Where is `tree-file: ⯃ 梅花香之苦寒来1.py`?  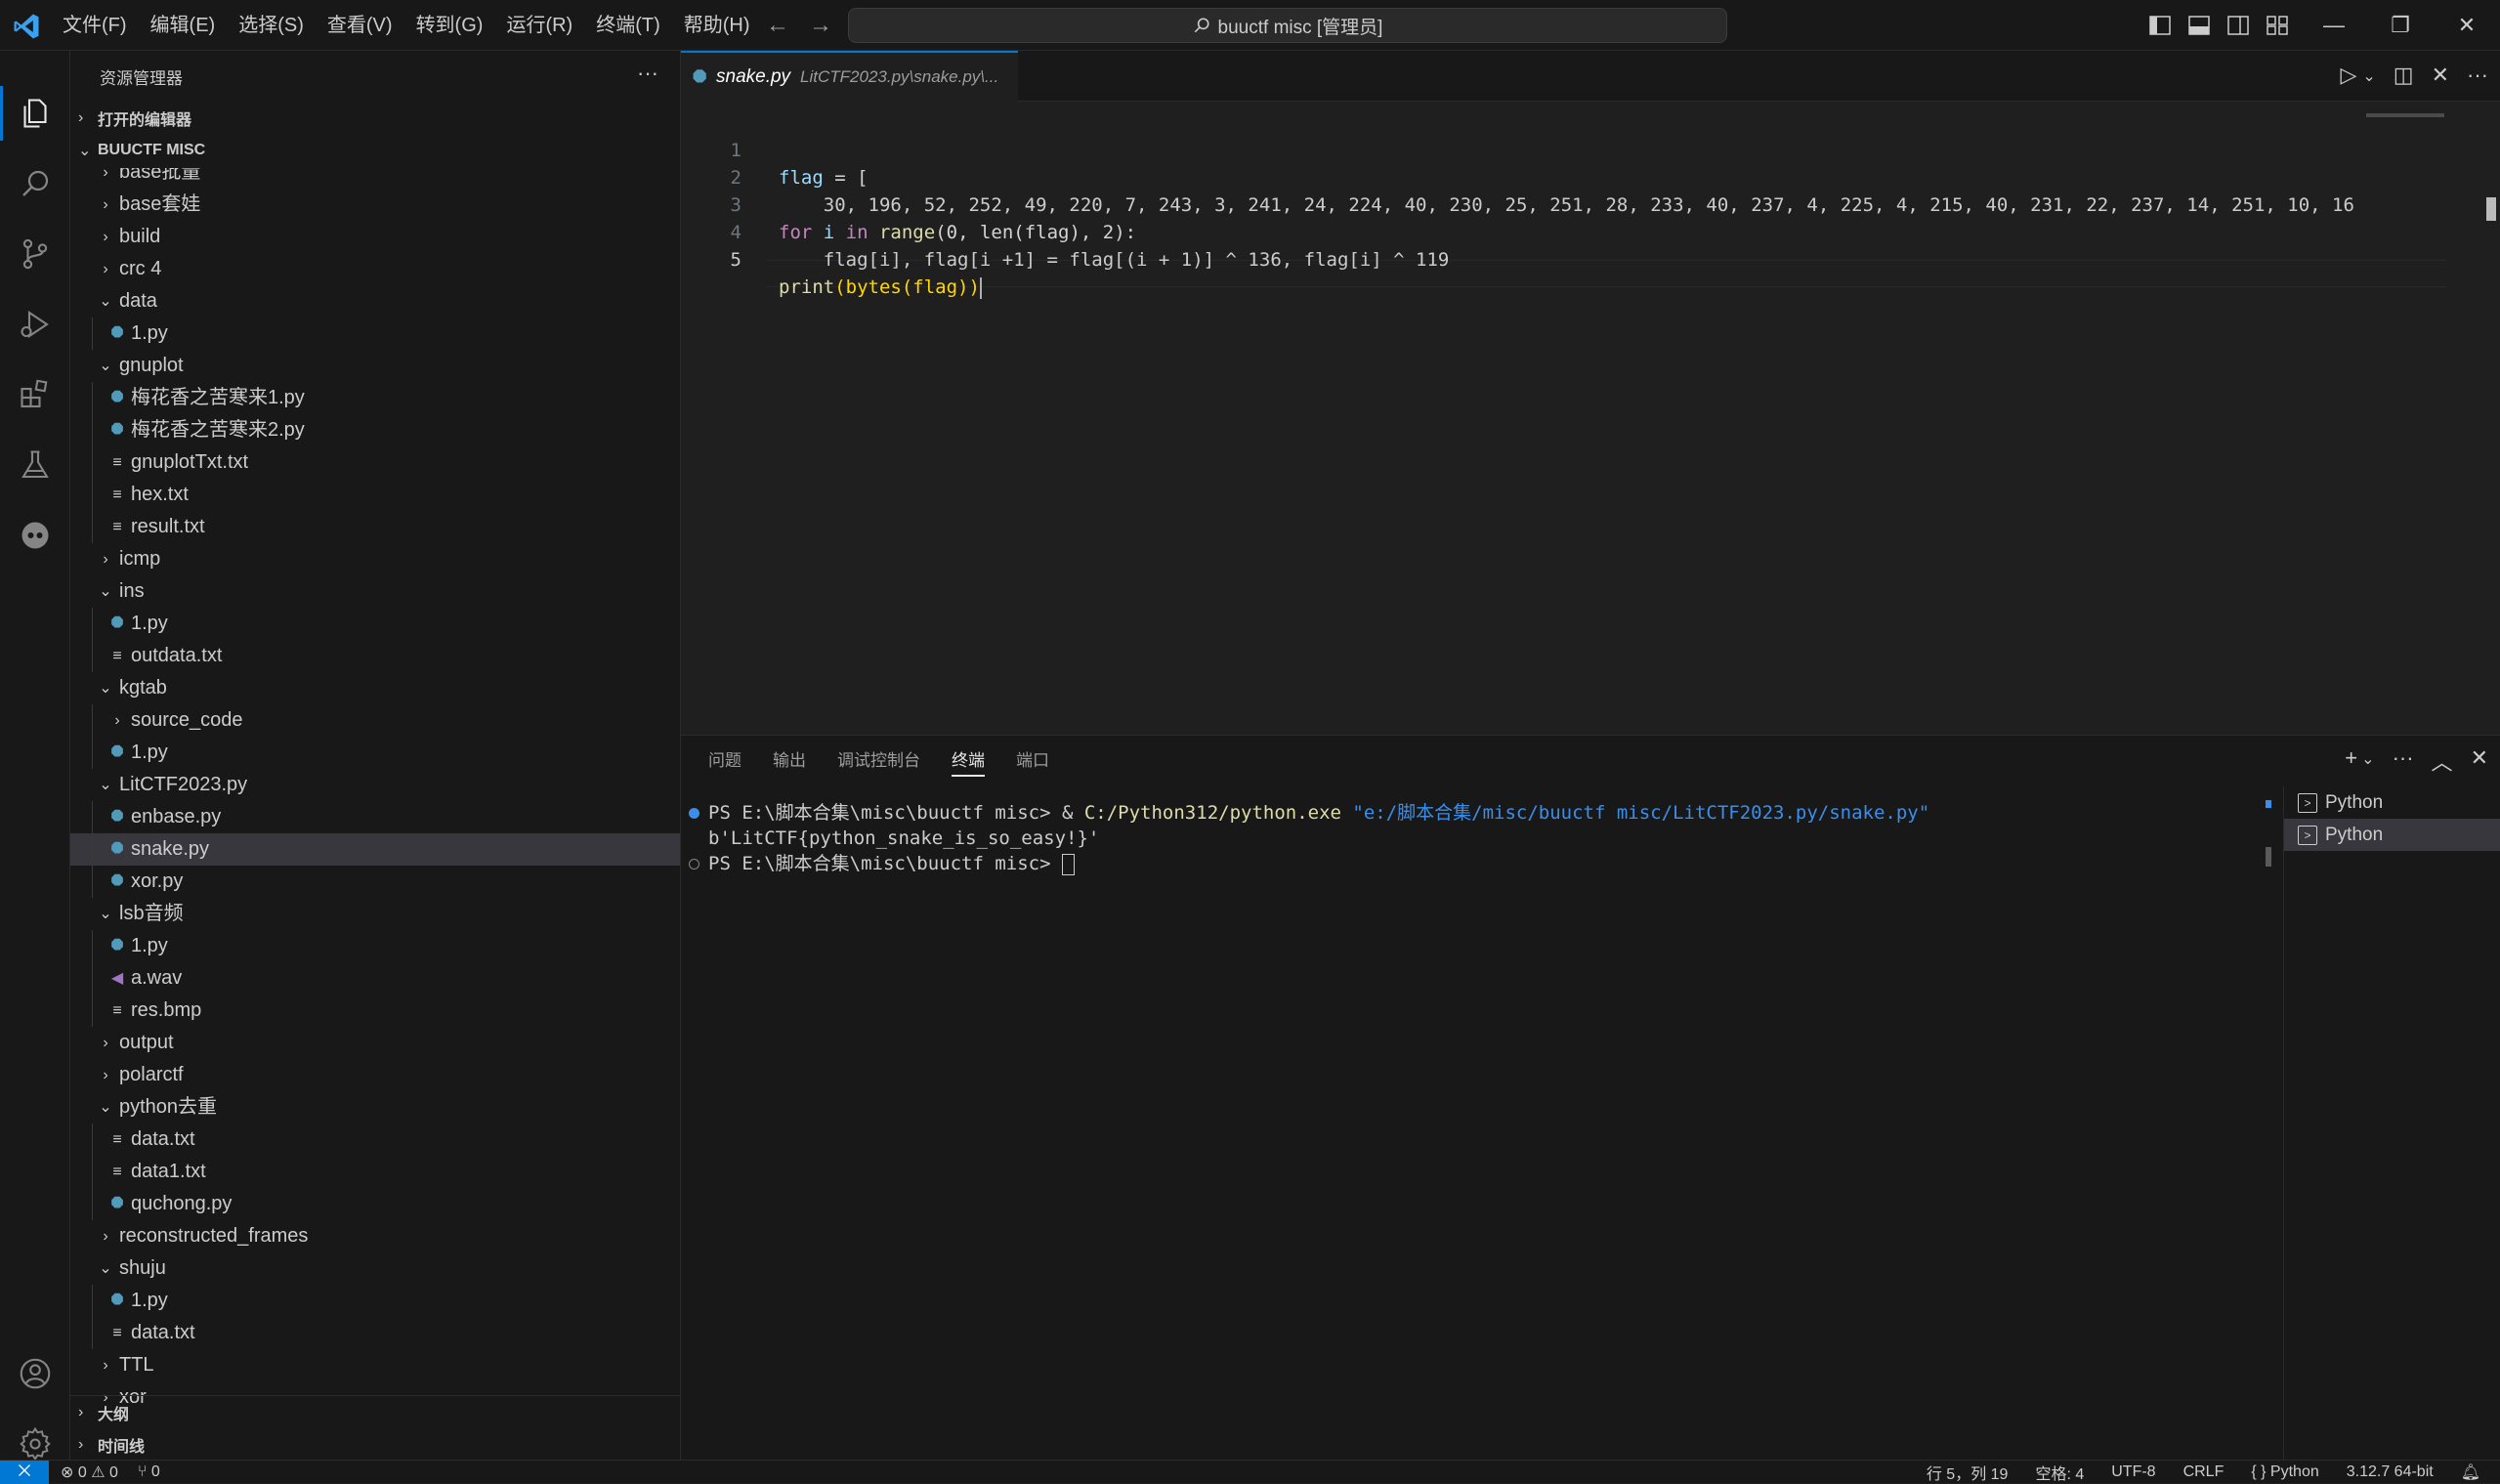
tree-file: ⯃ 梅花香之苦寒来1.py is located at coordinates (375, 398).